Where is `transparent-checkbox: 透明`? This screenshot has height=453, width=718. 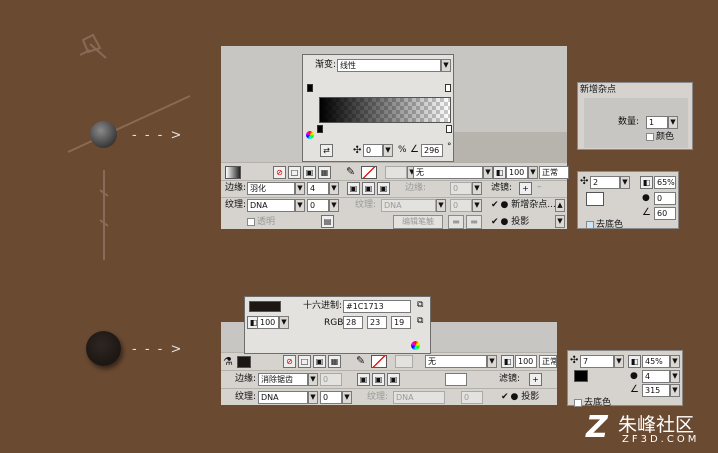 transparent-checkbox: 透明 is located at coordinates (261, 222).